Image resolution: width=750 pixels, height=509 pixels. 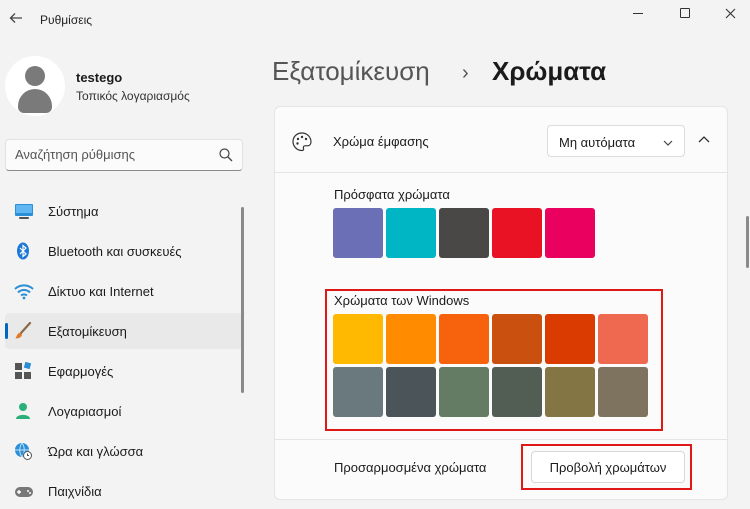 I want to click on accent-mode-dropdown: Μη αυτόματα, so click(x=616, y=141).